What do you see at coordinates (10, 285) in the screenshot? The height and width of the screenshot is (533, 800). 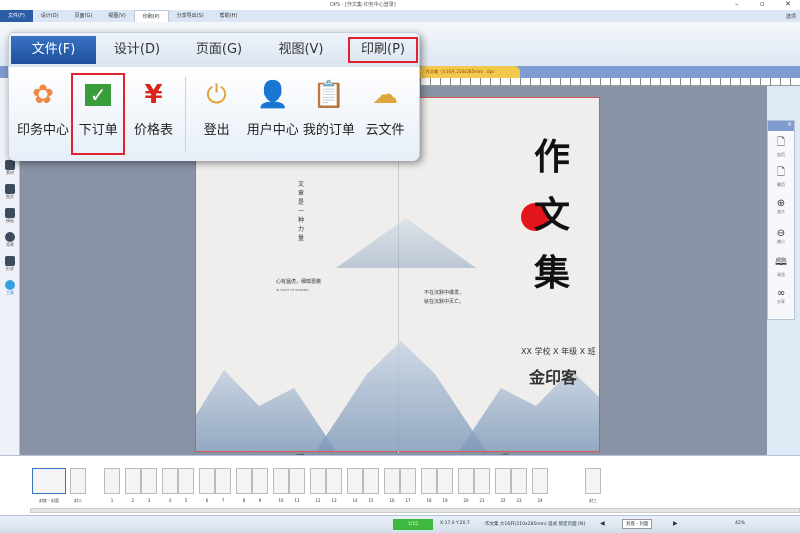 I see `tools-icon` at bounding box center [10, 285].